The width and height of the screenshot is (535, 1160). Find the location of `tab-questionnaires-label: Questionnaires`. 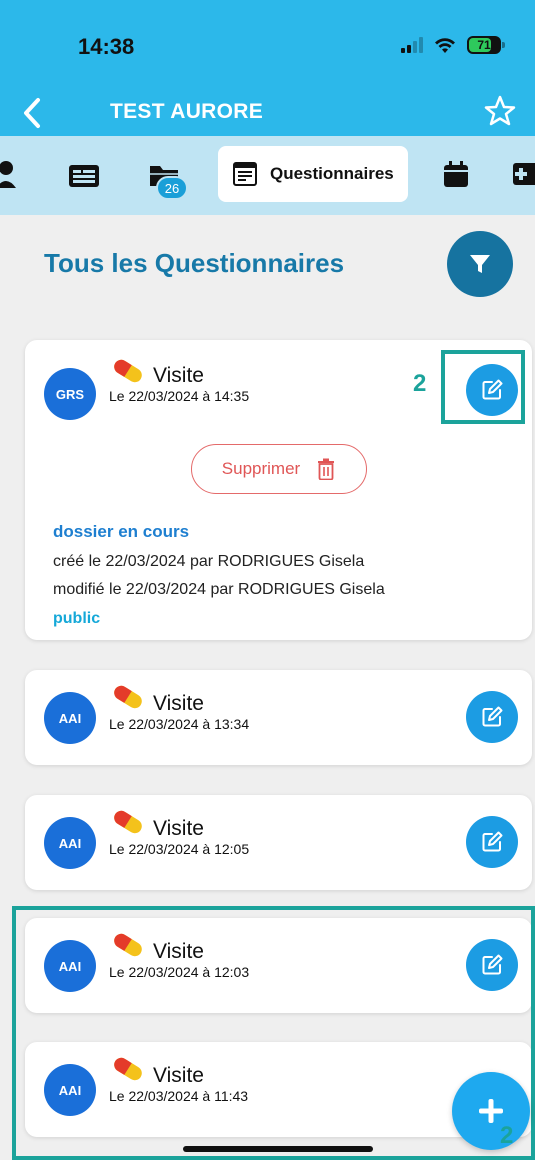

tab-questionnaires-label: Questionnaires is located at coordinates (332, 173).